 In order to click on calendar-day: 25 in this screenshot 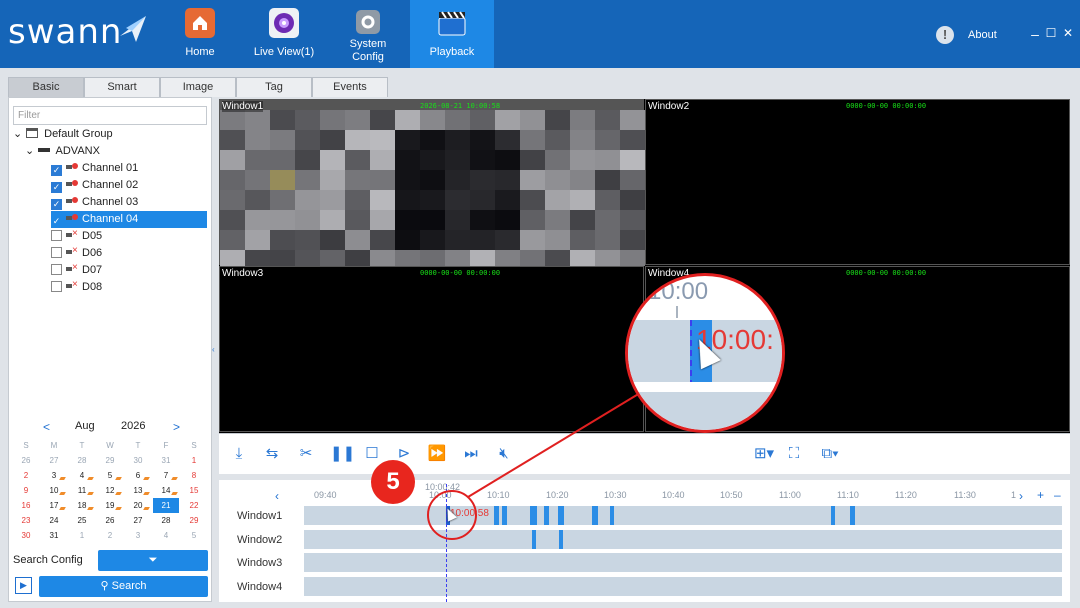, I will do `click(82, 520)`.